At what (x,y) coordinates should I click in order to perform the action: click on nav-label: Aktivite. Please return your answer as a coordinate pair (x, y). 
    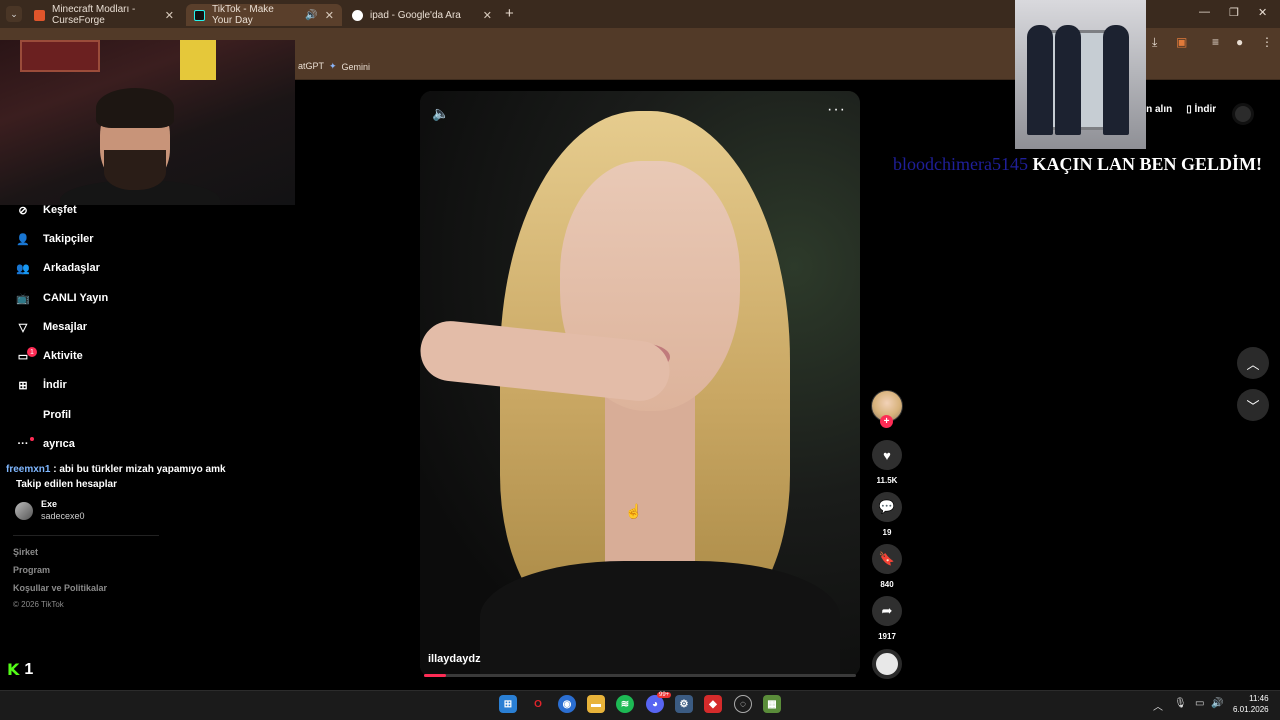
    Looking at the image, I should click on (63, 356).